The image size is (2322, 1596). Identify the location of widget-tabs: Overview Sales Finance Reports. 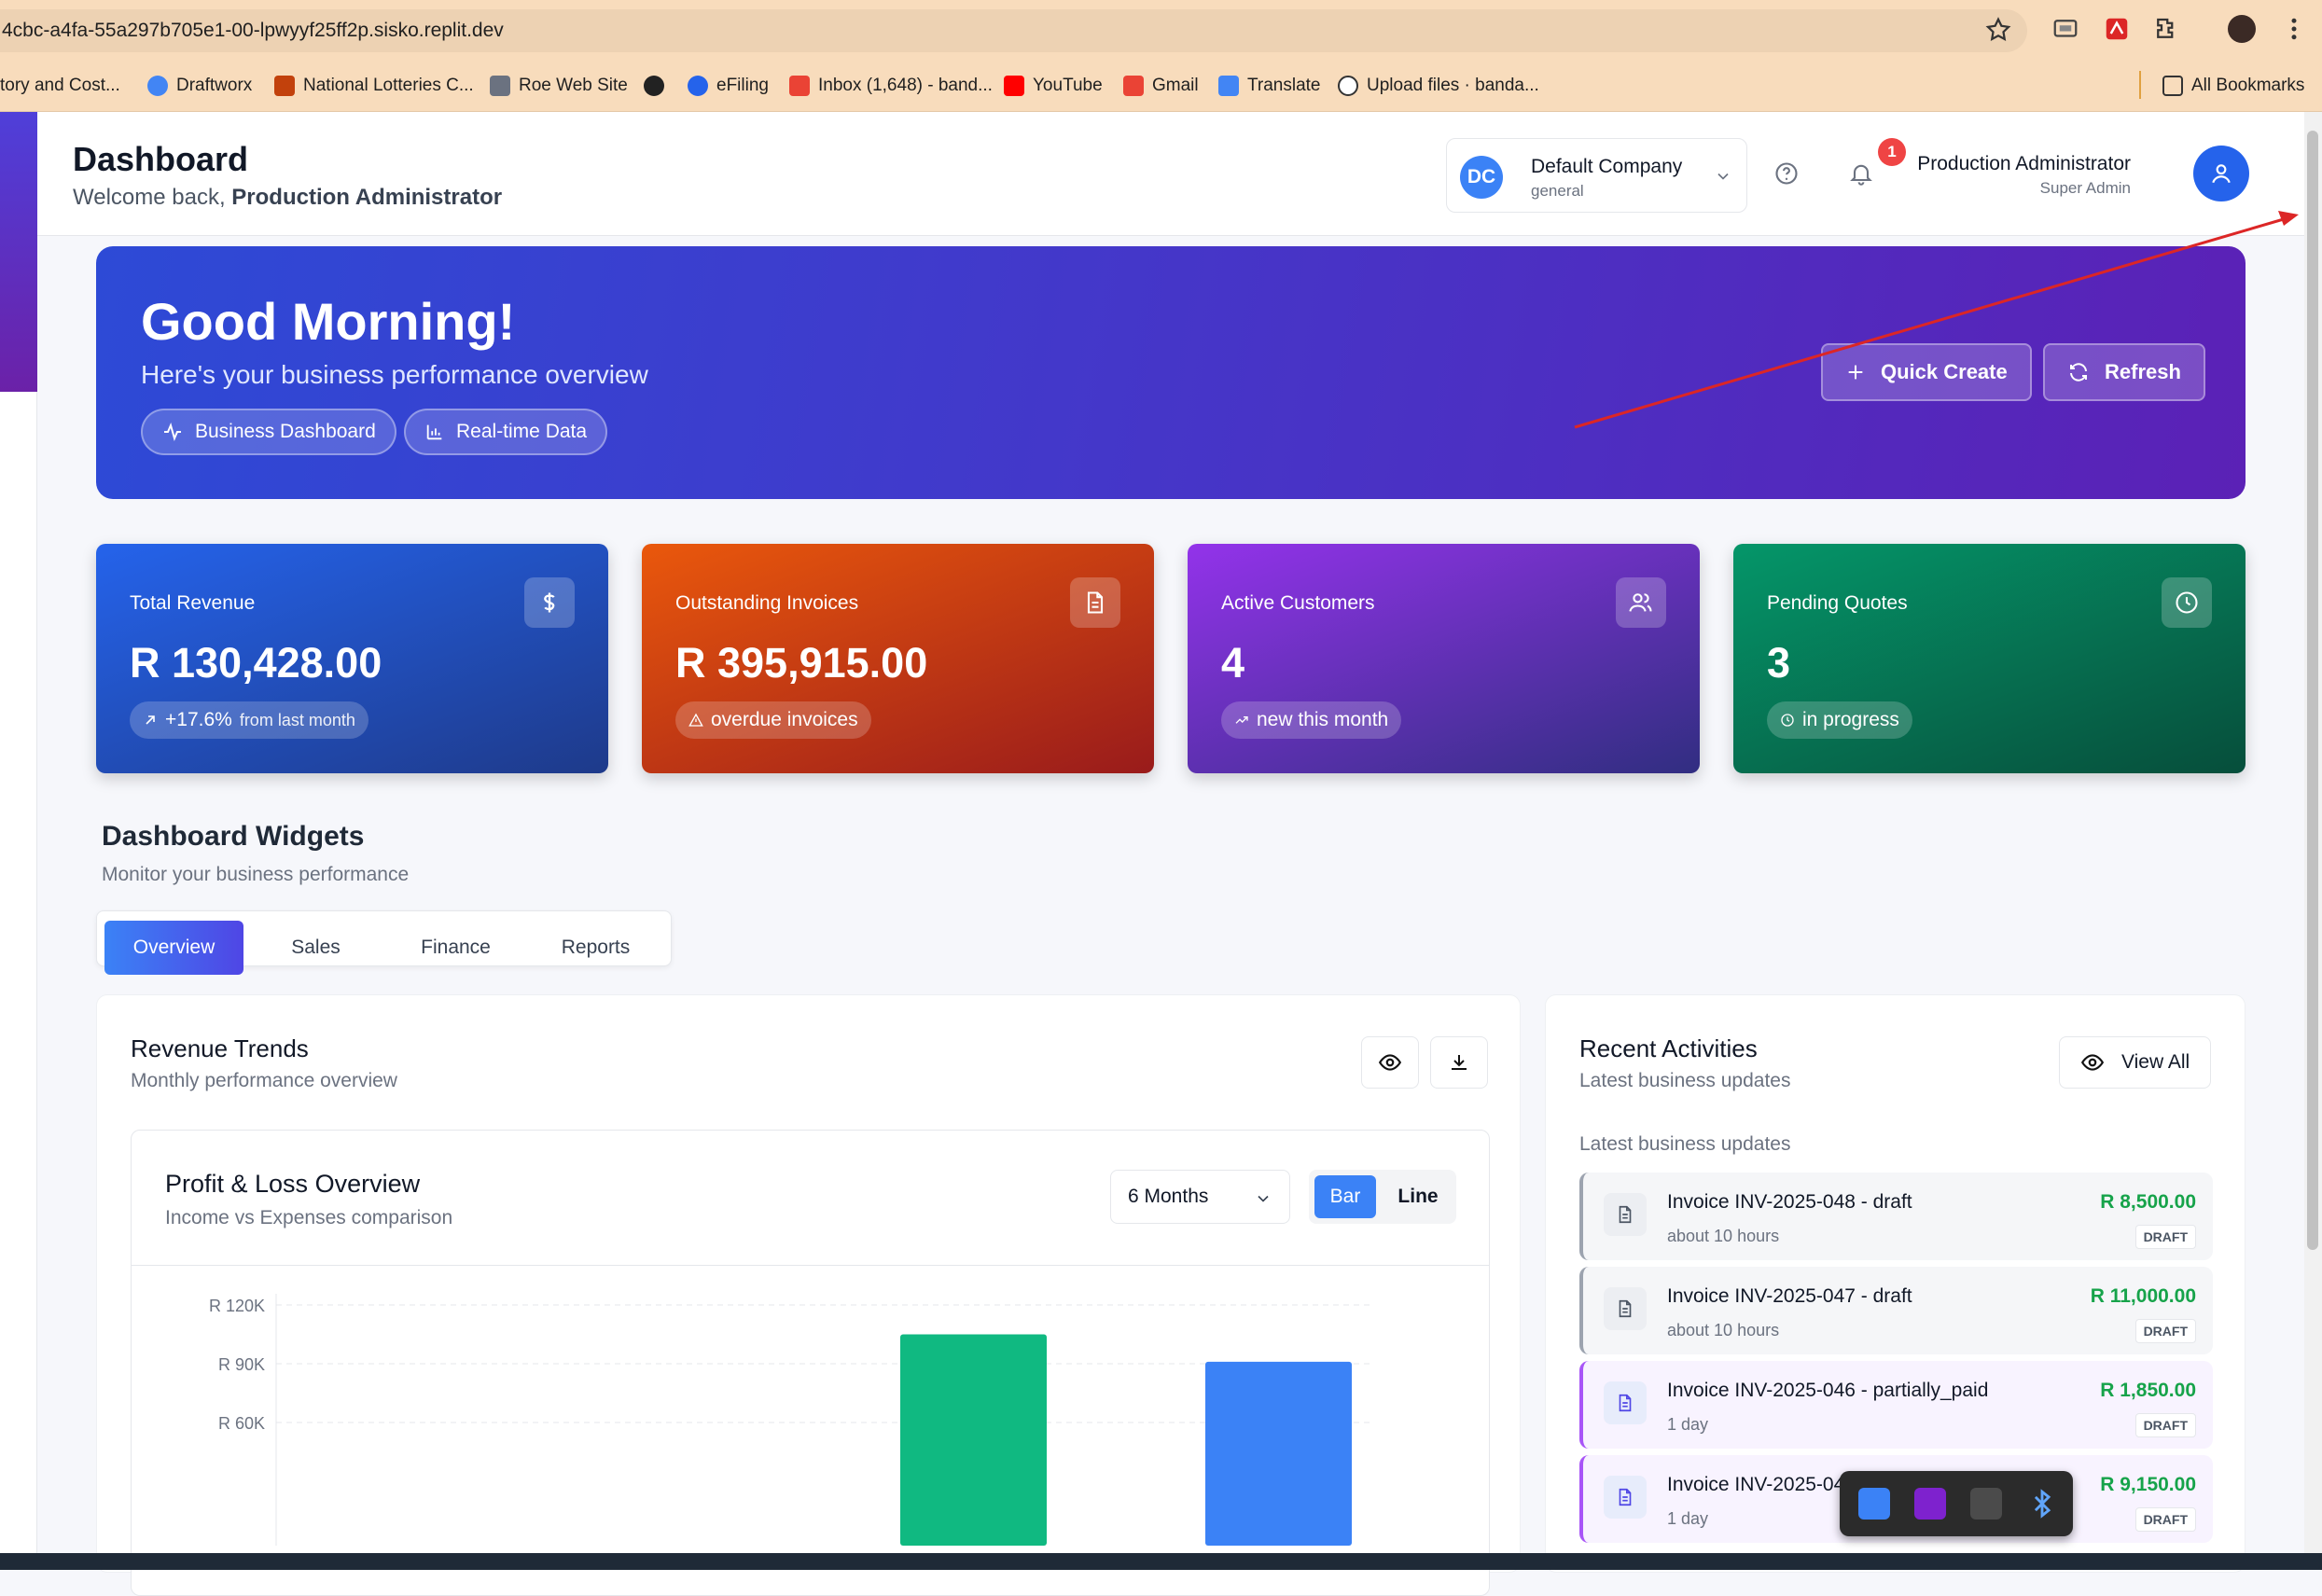
(384, 942).